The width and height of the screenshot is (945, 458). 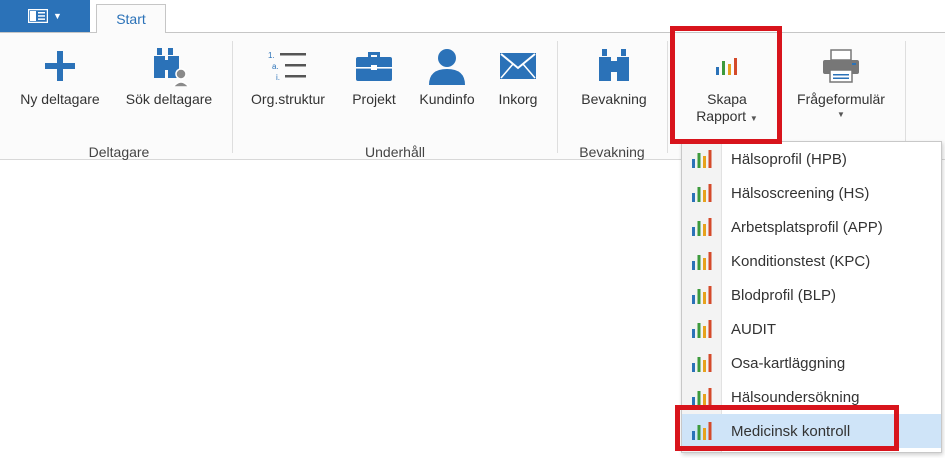 I want to click on questionnaire-label: Frågeformulär, so click(x=841, y=99).